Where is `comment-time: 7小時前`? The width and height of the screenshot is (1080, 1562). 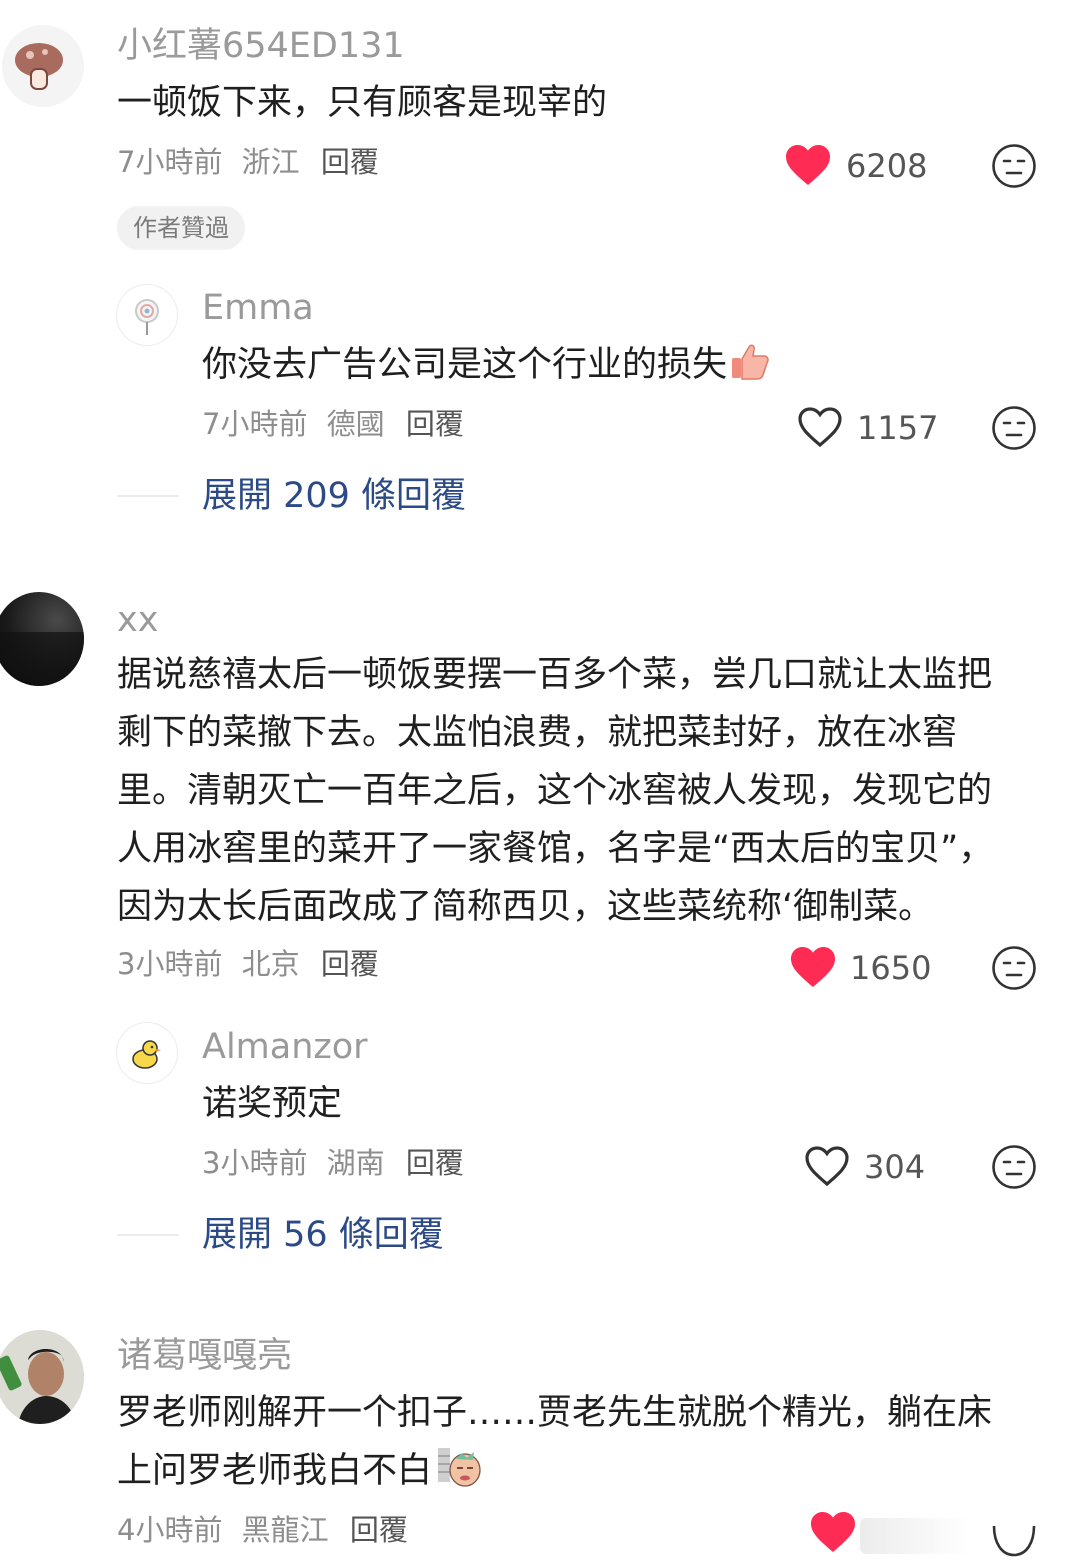
comment-time: 7小時前 is located at coordinates (170, 162).